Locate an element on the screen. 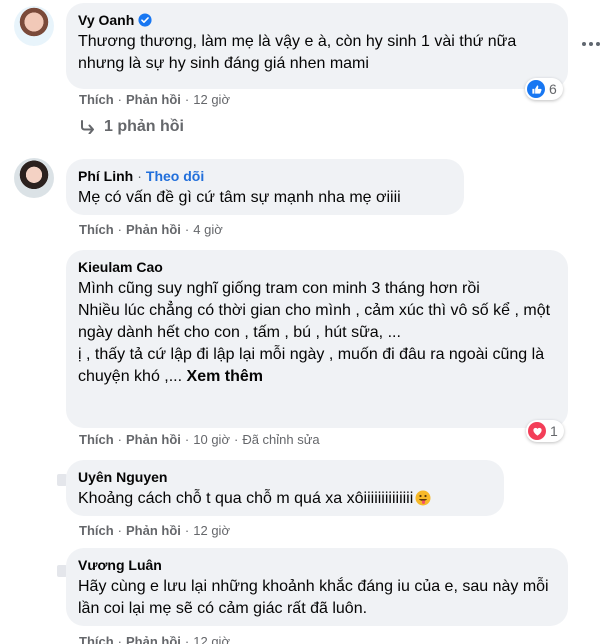 Image resolution: width=602 pixels, height=644 pixels. more-options-icon is located at coordinates (589, 44).